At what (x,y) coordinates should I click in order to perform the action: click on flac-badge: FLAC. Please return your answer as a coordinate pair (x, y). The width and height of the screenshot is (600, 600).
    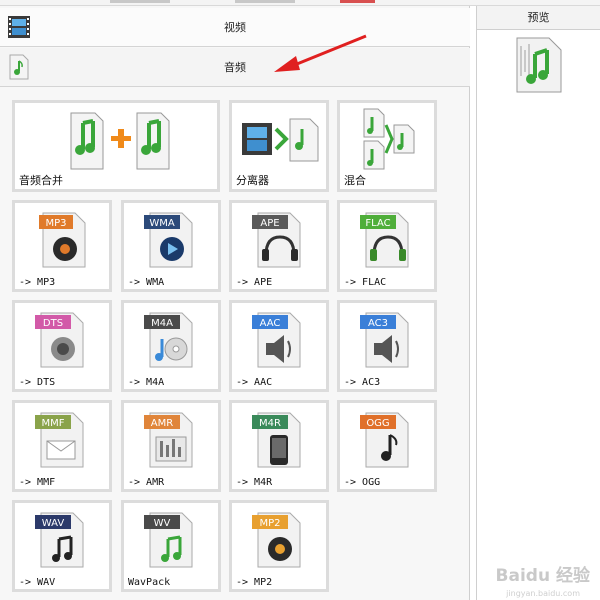
    Looking at the image, I should click on (377, 223).